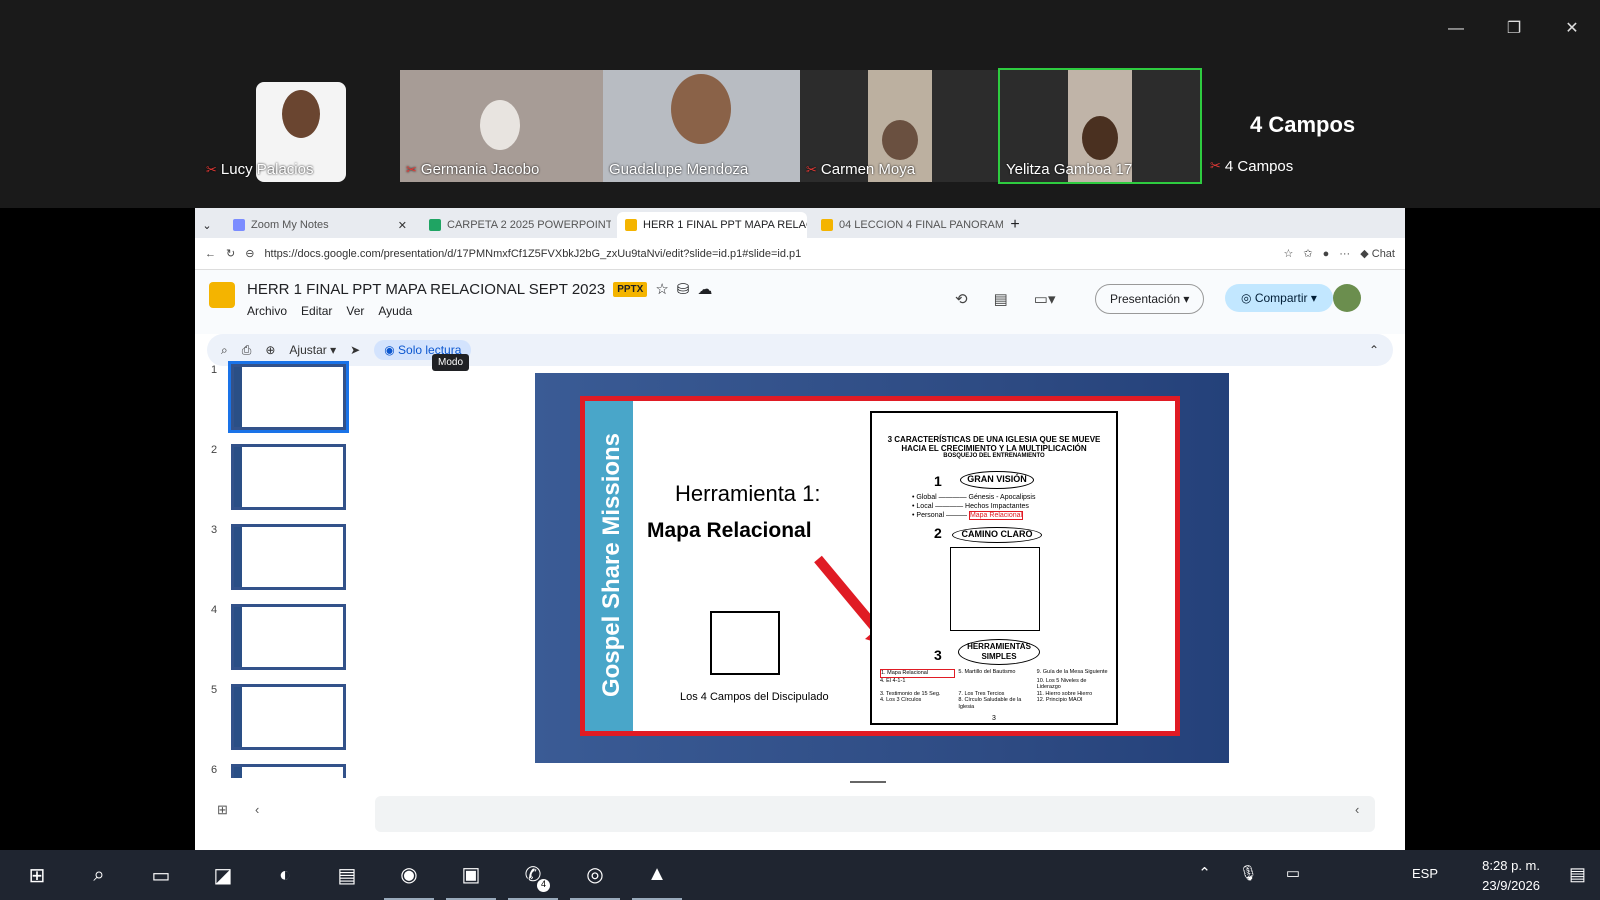 This screenshot has width=1600, height=900. Describe the element at coordinates (285, 875) in the screenshot. I see `edge-icon: ◐` at that location.